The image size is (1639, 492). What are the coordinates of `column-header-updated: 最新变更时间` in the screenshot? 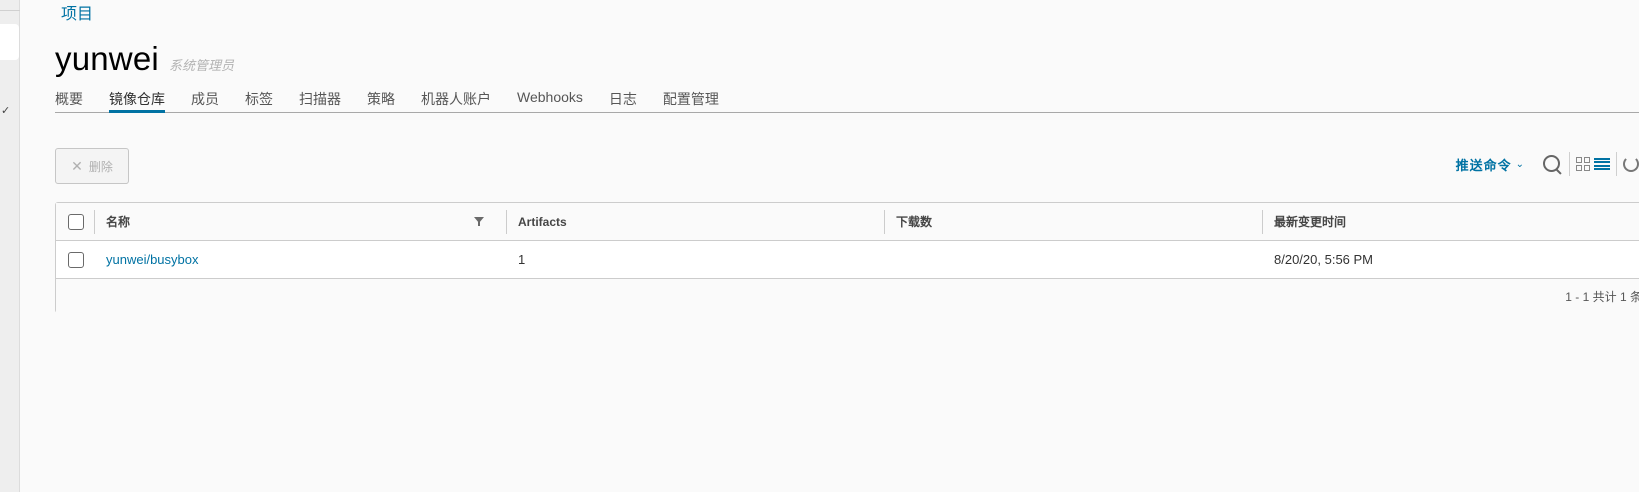 It's located at (1310, 221).